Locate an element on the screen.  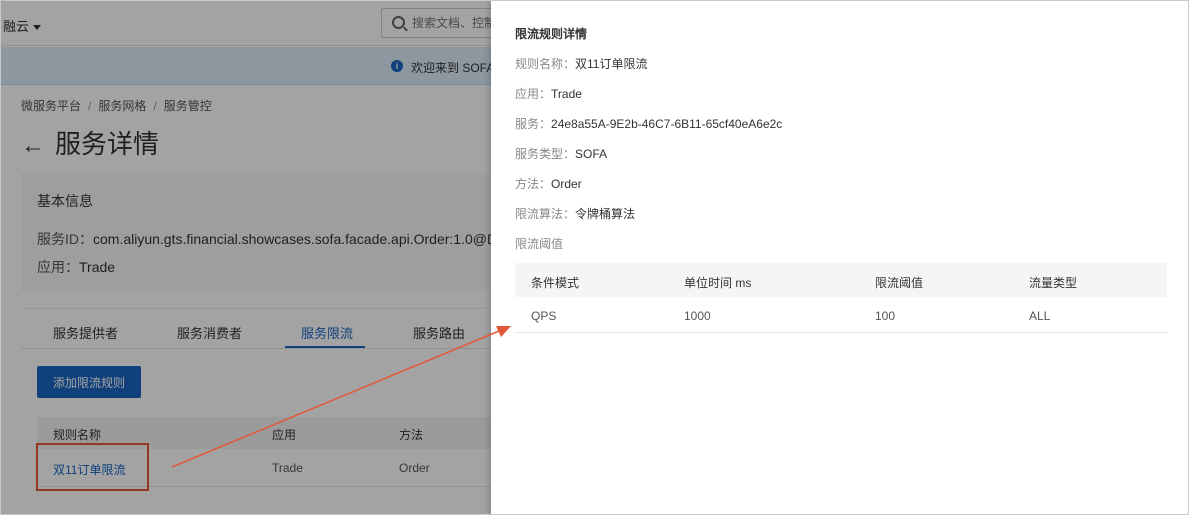
threshold-table-header: 条件模式 单位时间 ms 限流阈值 流量类型 is located at coordinates (841, 280).